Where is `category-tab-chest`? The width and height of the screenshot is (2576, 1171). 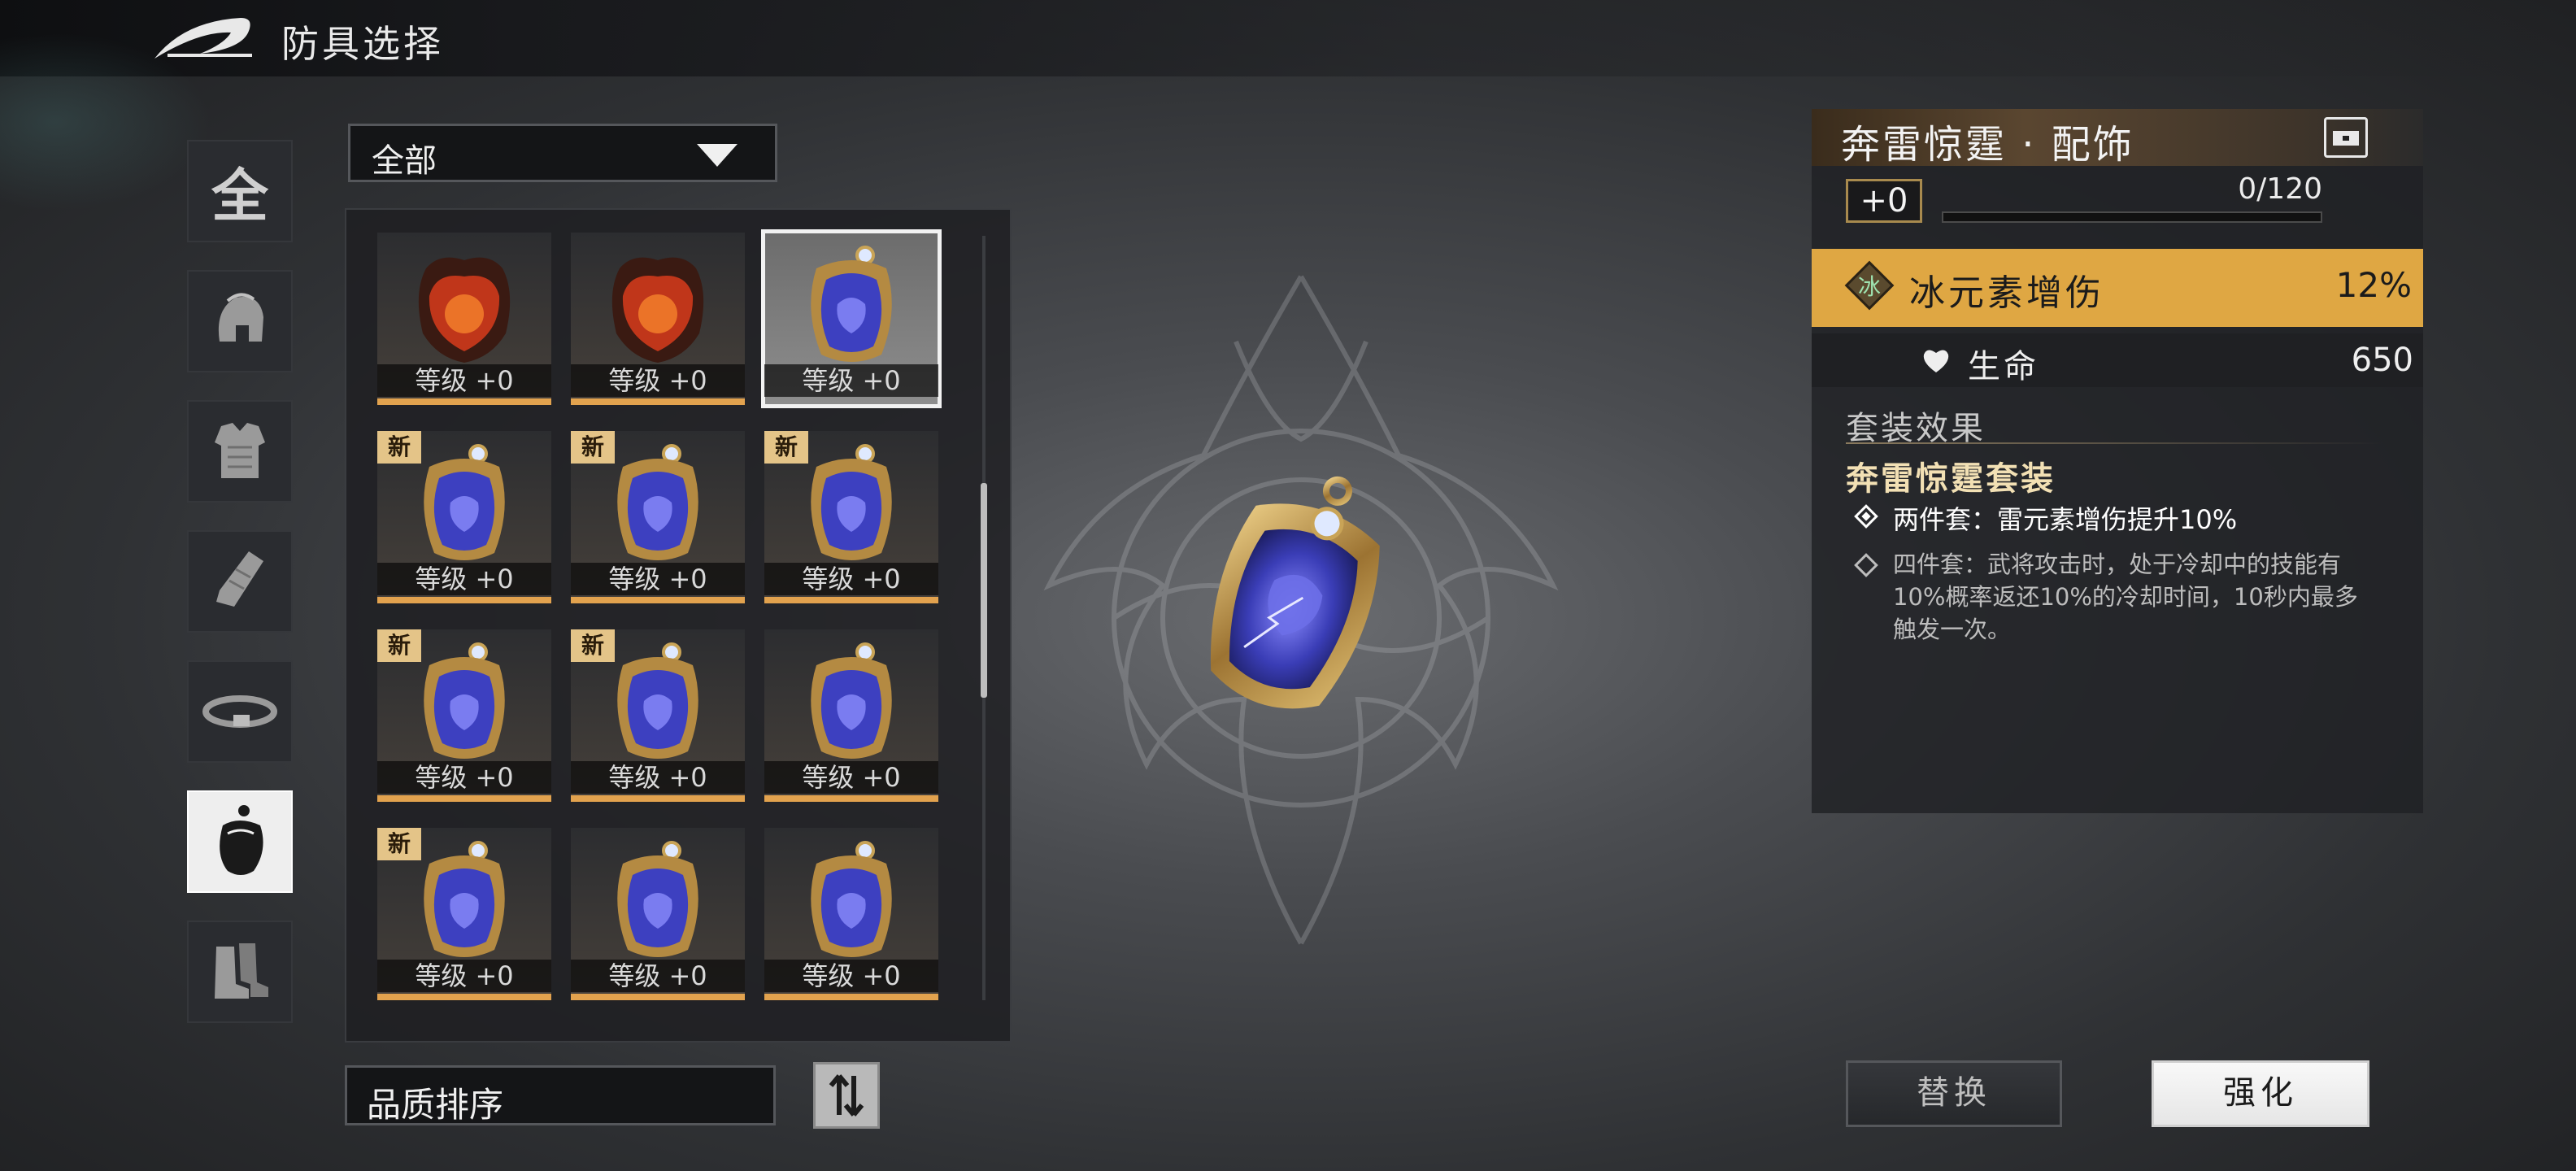
category-tab-chest is located at coordinates (240, 452).